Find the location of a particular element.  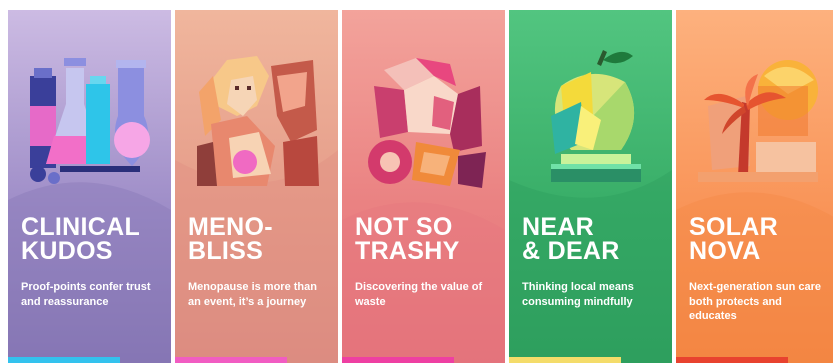

card-title: NEAR & DEAR is located at coordinates (571, 239).